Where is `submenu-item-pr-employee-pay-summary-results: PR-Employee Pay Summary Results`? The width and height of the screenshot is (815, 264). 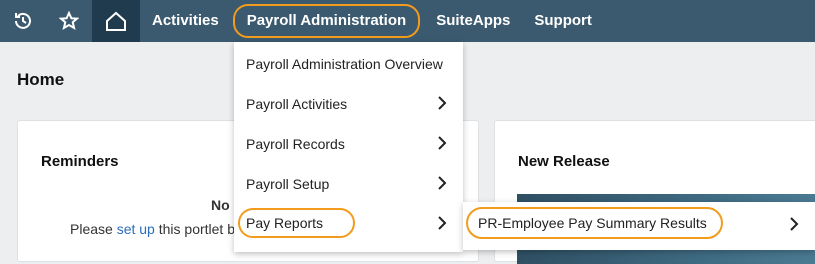
submenu-item-pr-employee-pay-summary-results: PR-Employee Pay Summary Results is located at coordinates (639, 226).